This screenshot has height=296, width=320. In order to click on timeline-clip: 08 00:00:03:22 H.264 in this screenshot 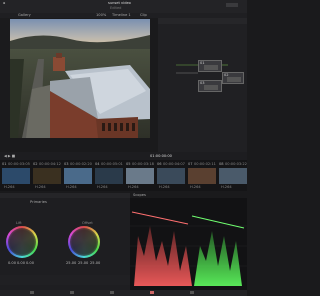, I will do `click(233, 175)`.